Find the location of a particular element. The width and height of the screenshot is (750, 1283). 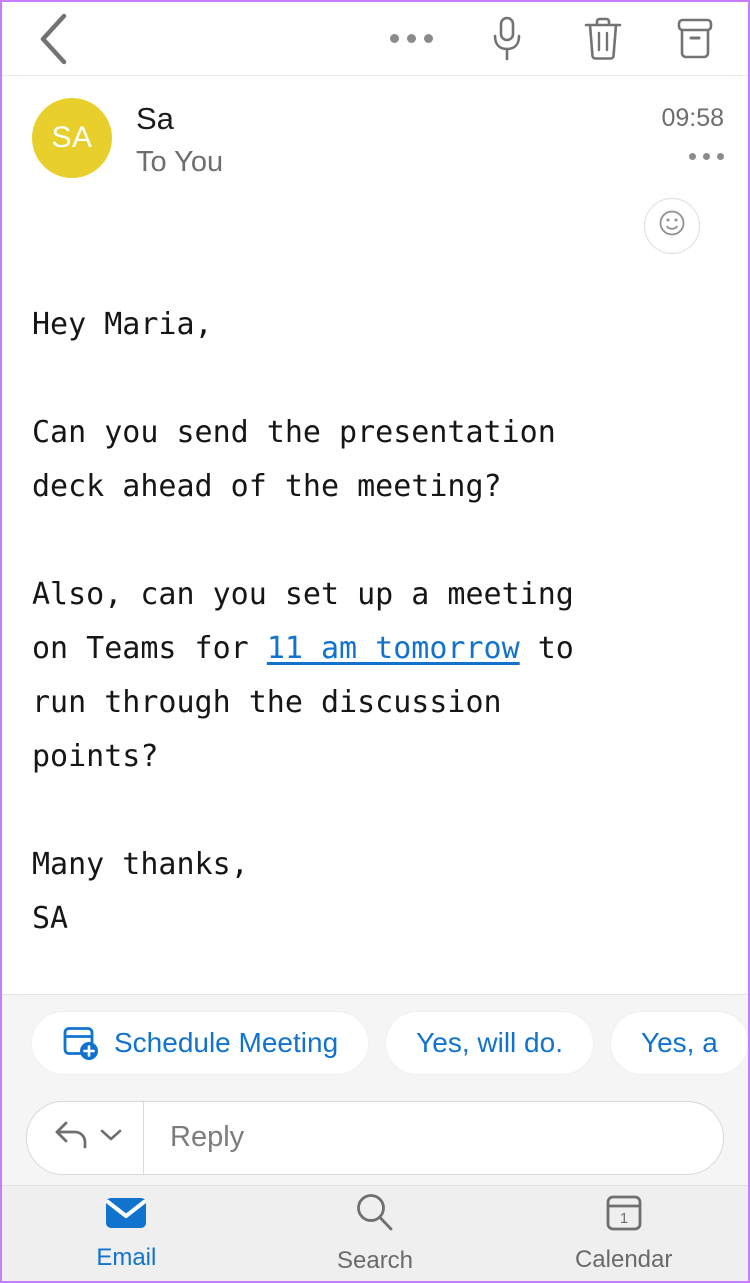

archive-button is located at coordinates (695, 39).